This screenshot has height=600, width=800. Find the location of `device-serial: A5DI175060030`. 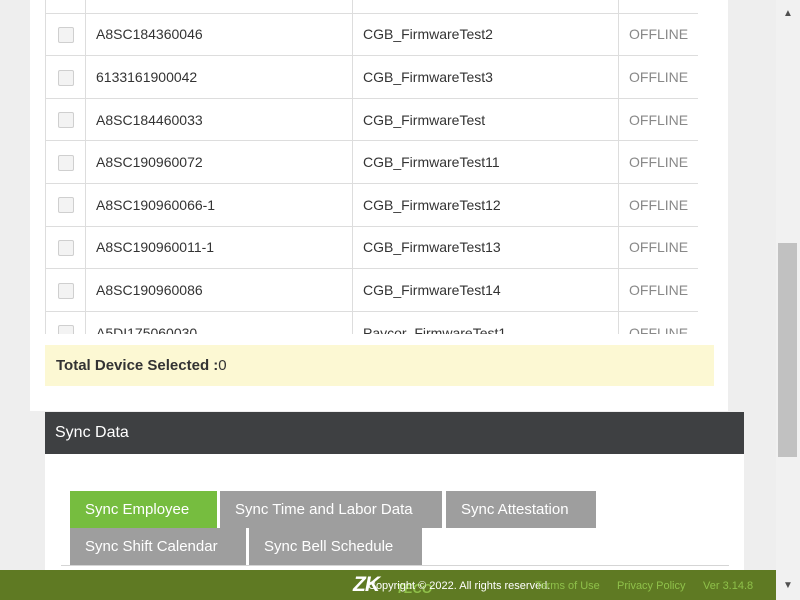

device-serial: A5DI175060030 is located at coordinates (219, 322).